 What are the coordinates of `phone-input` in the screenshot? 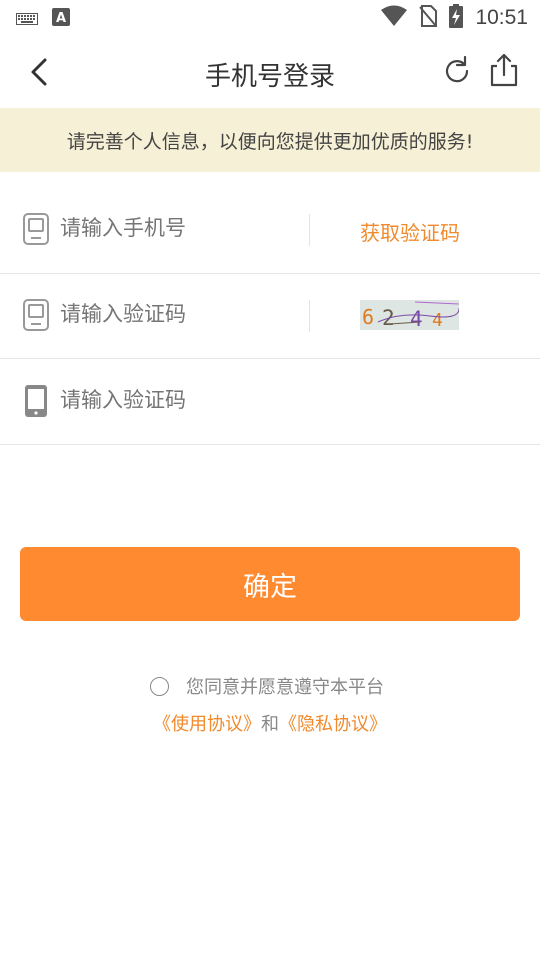 It's located at (180, 228).